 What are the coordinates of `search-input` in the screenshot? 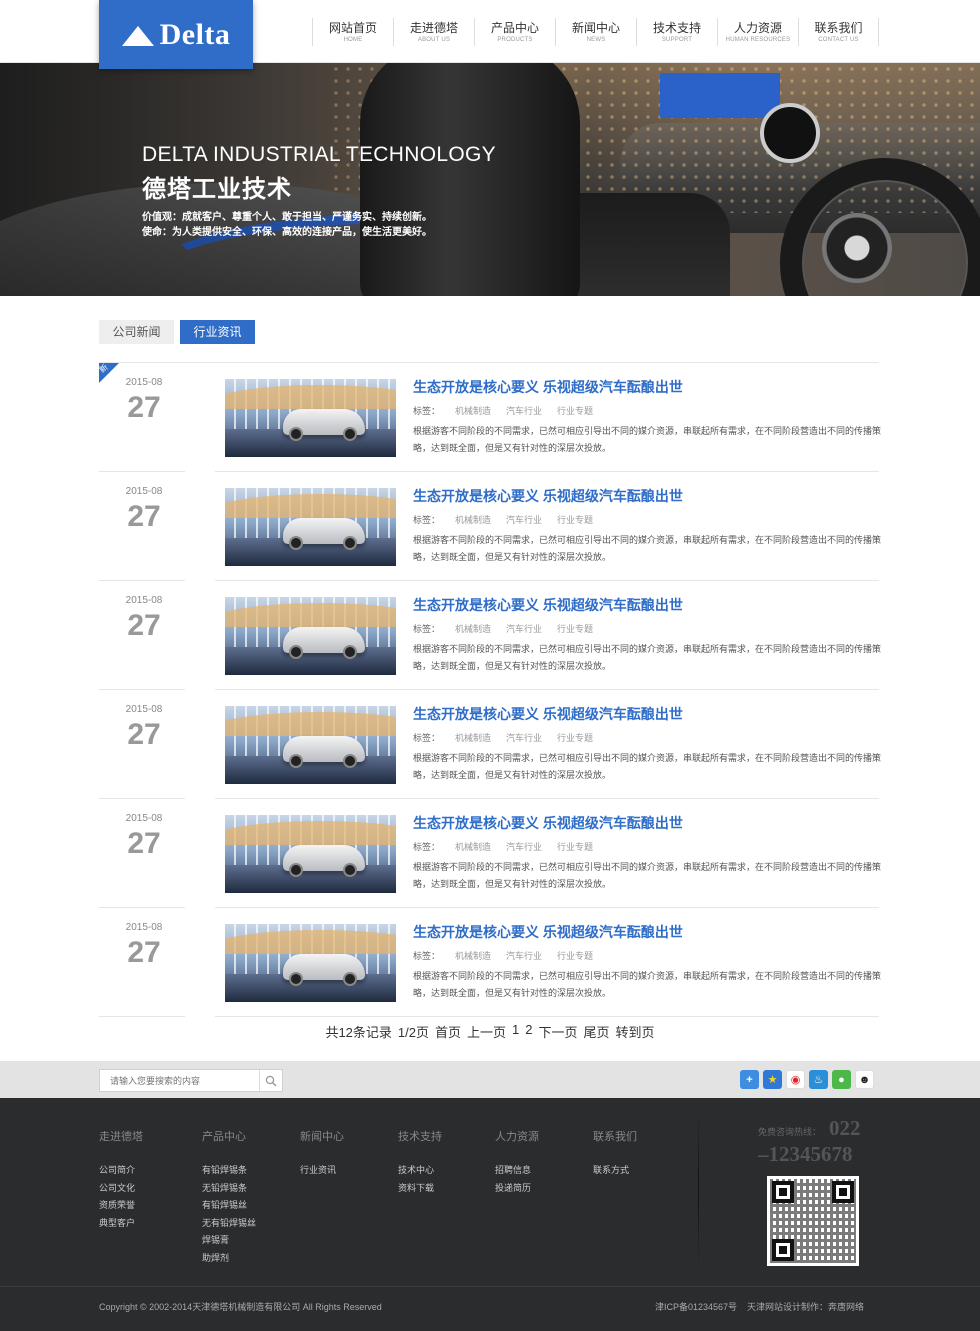 It's located at (180, 1080).